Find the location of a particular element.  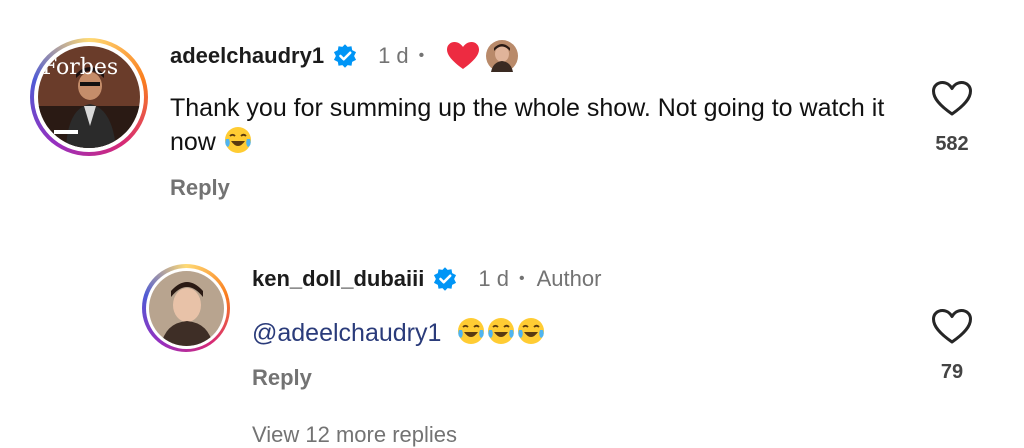

comment-header: adeelchaudry1 1 d • is located at coordinates (344, 56).